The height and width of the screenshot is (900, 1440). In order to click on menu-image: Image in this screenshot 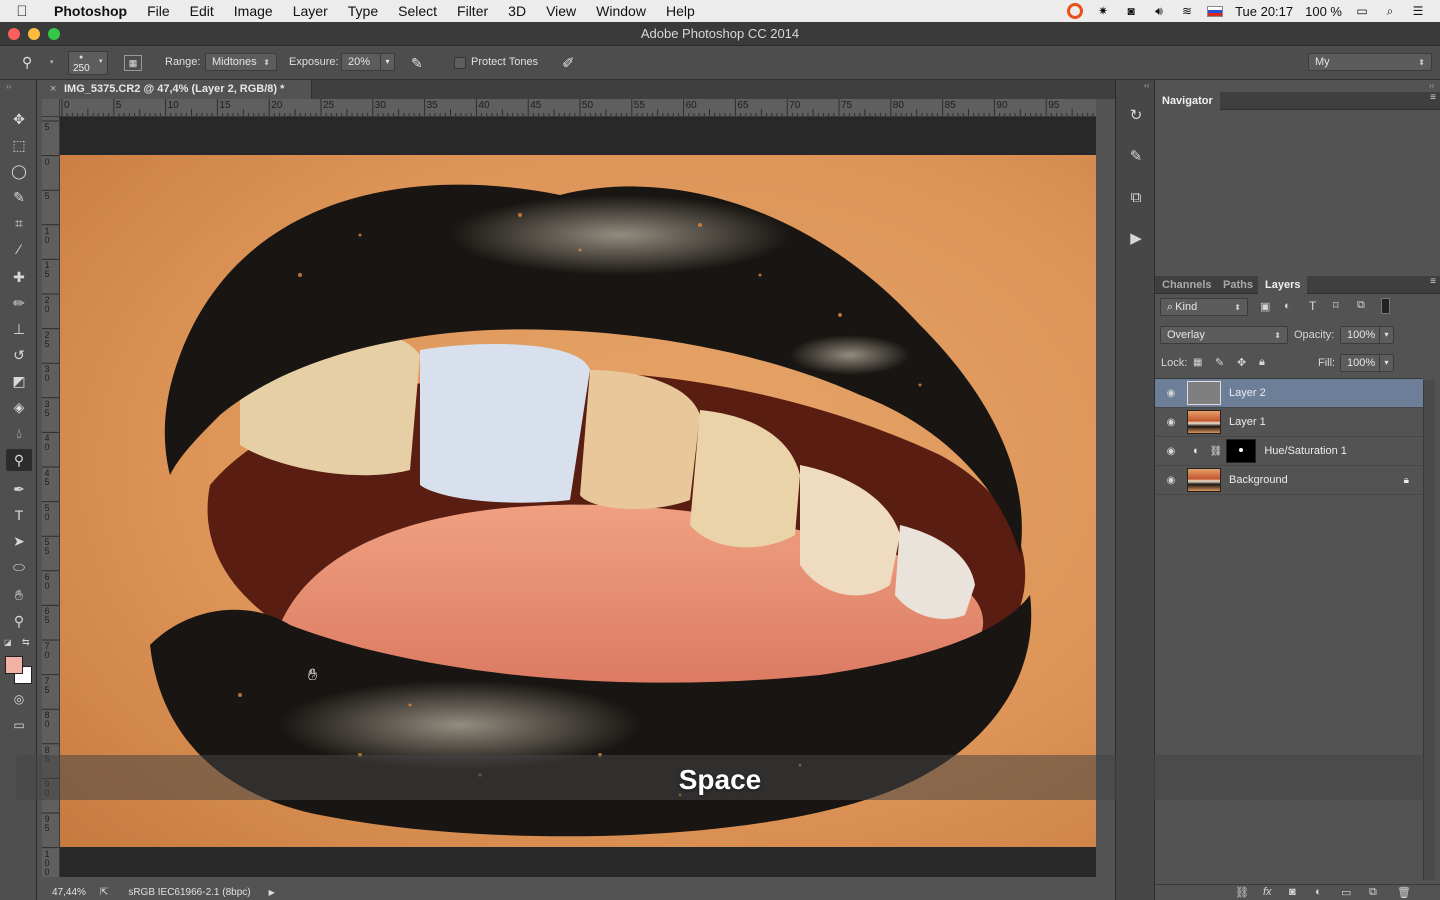, I will do `click(253, 11)`.